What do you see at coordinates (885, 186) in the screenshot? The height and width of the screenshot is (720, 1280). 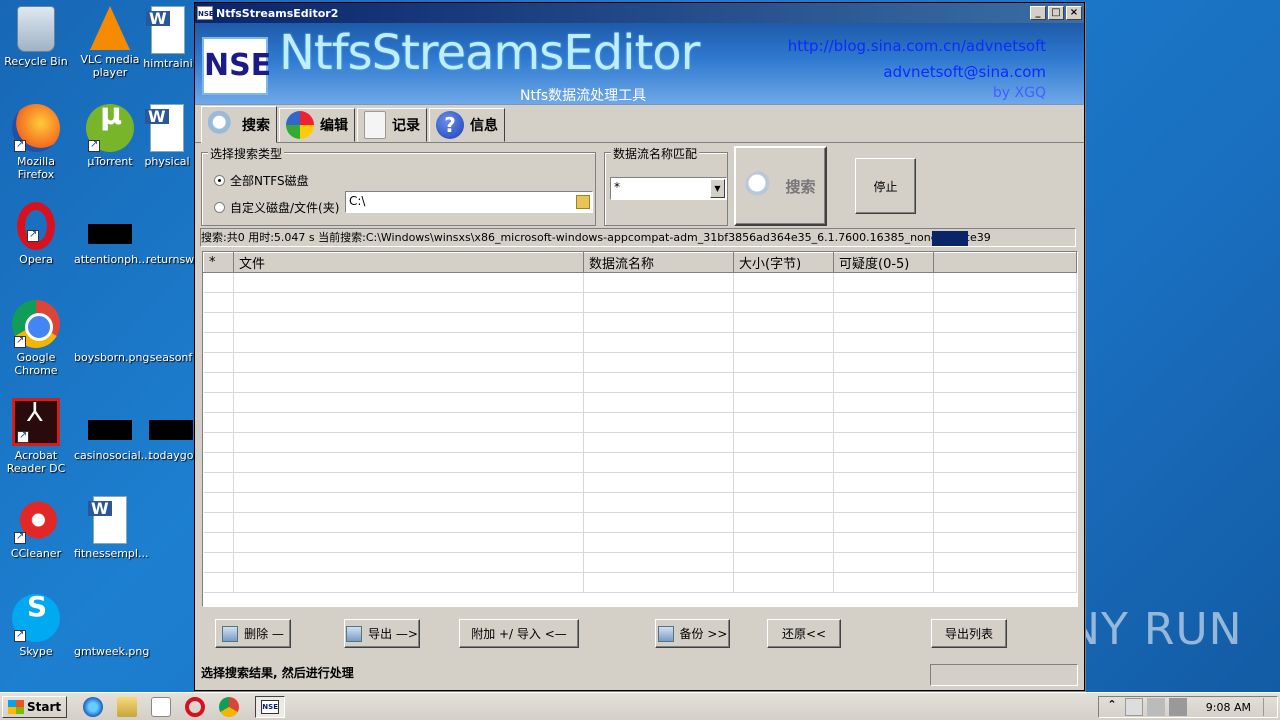 I see `stop-button: 停止` at bounding box center [885, 186].